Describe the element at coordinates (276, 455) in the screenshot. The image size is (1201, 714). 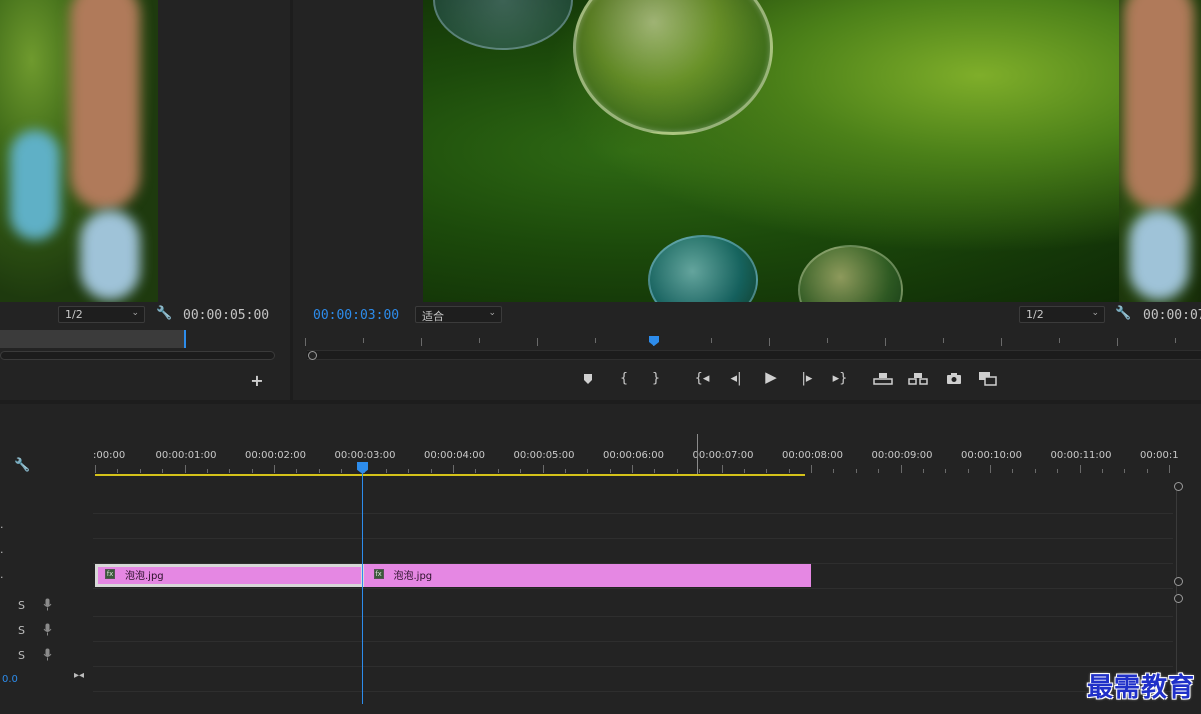
I see `ruler-time-label: 00:00:02:00` at that location.